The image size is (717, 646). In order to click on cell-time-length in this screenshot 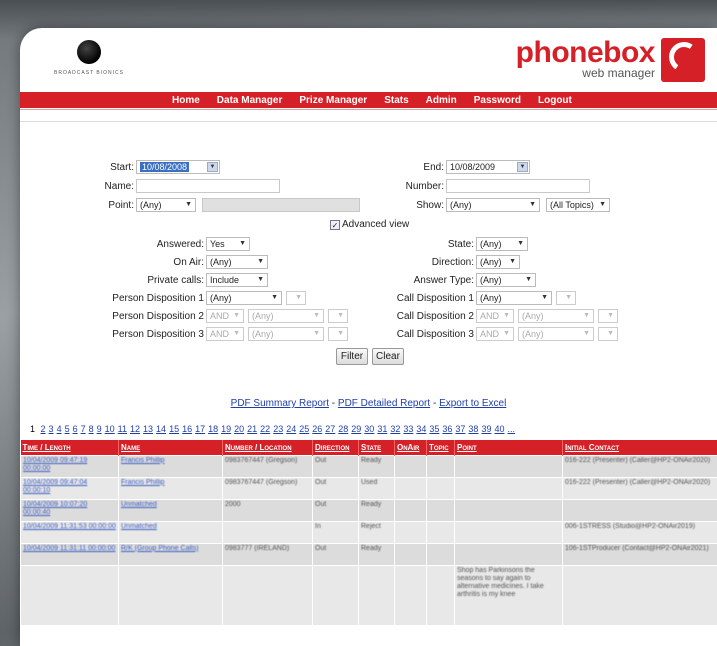, I will do `click(69, 595)`.